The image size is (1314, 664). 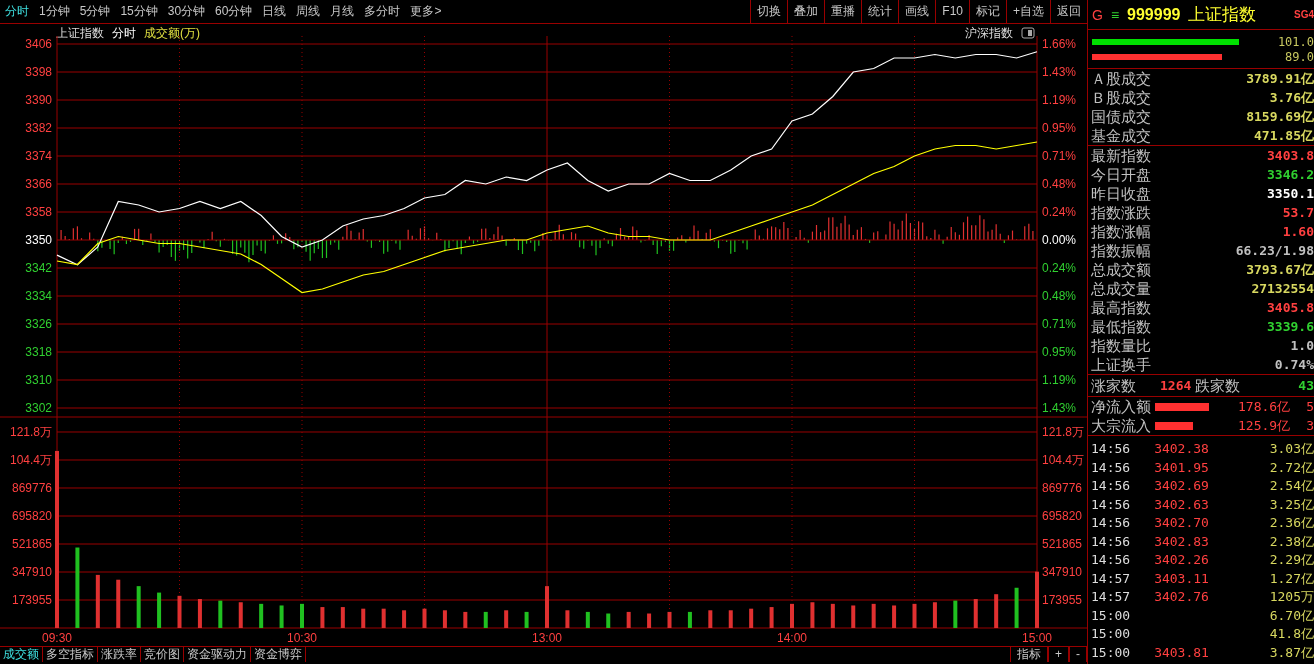 What do you see at coordinates (38, 72) in the screenshot?
I see `price-axis-label: 3398` at bounding box center [38, 72].